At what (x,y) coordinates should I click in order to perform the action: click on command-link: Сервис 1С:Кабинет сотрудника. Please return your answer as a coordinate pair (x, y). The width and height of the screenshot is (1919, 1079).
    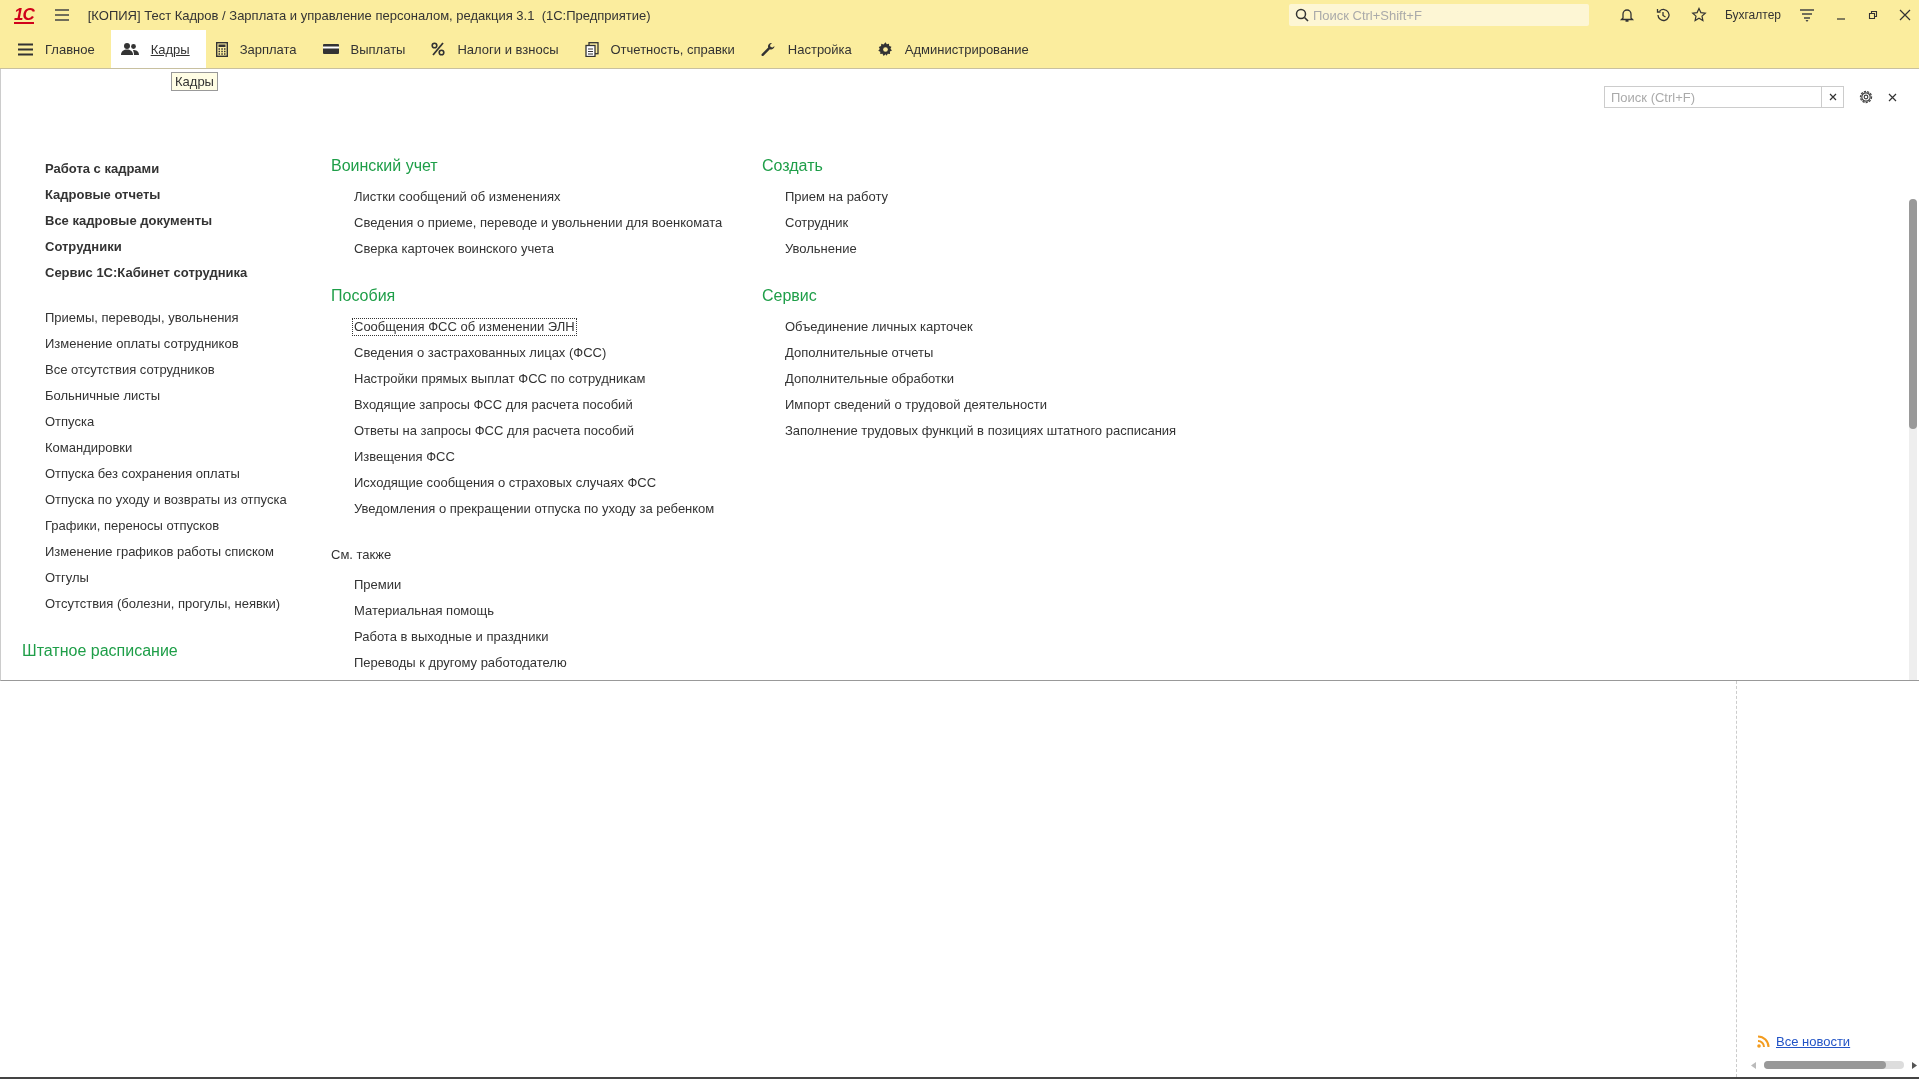
    Looking at the image, I should click on (146, 273).